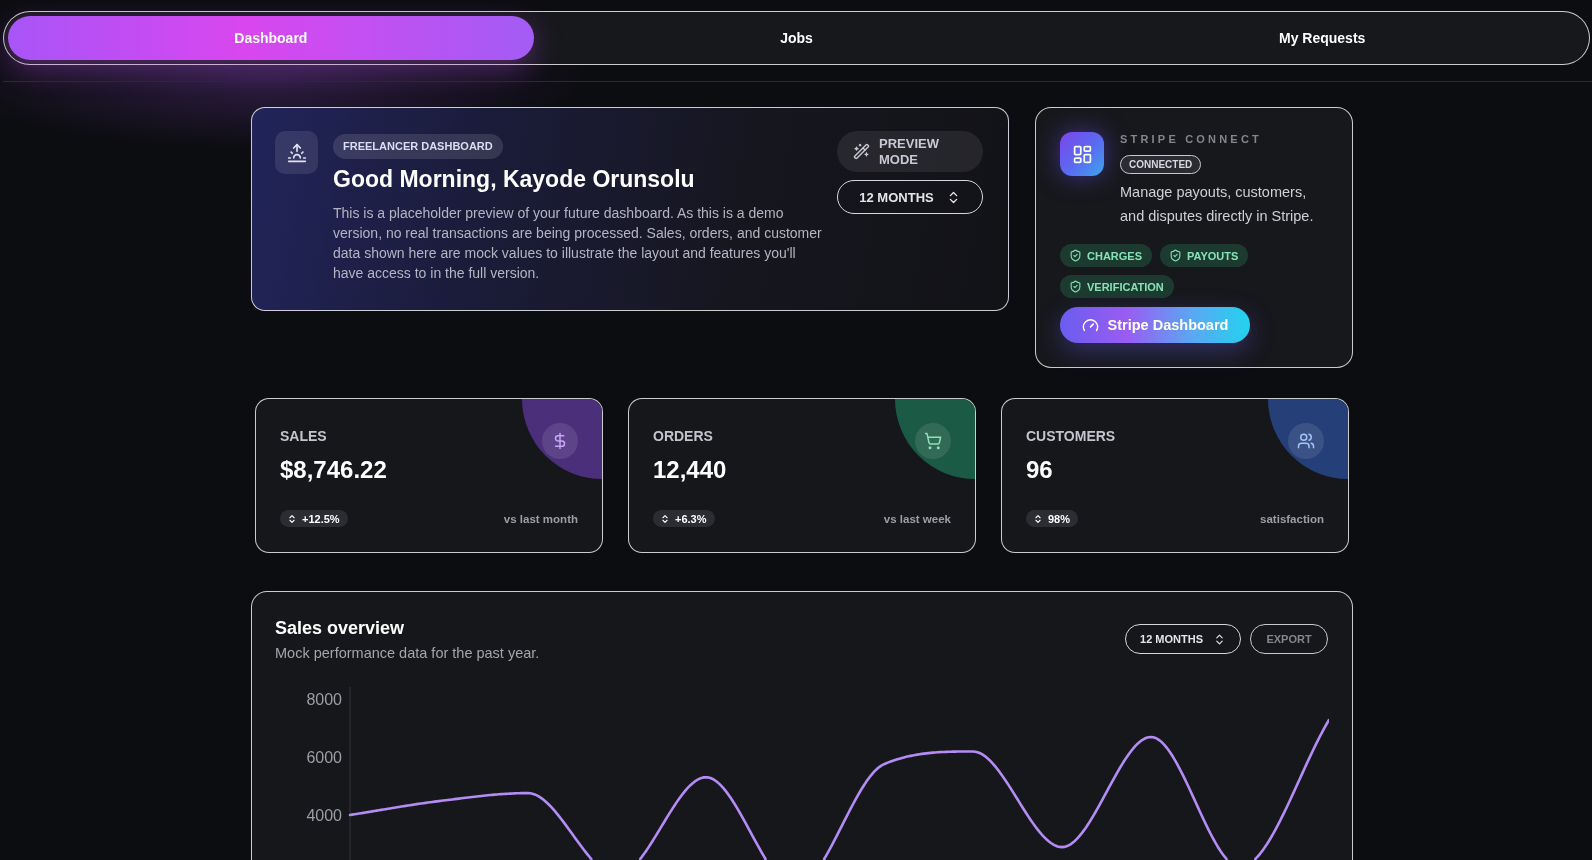 The width and height of the screenshot is (1592, 860). Describe the element at coordinates (690, 470) in the screenshot. I see `stat-value: 12,440` at that location.